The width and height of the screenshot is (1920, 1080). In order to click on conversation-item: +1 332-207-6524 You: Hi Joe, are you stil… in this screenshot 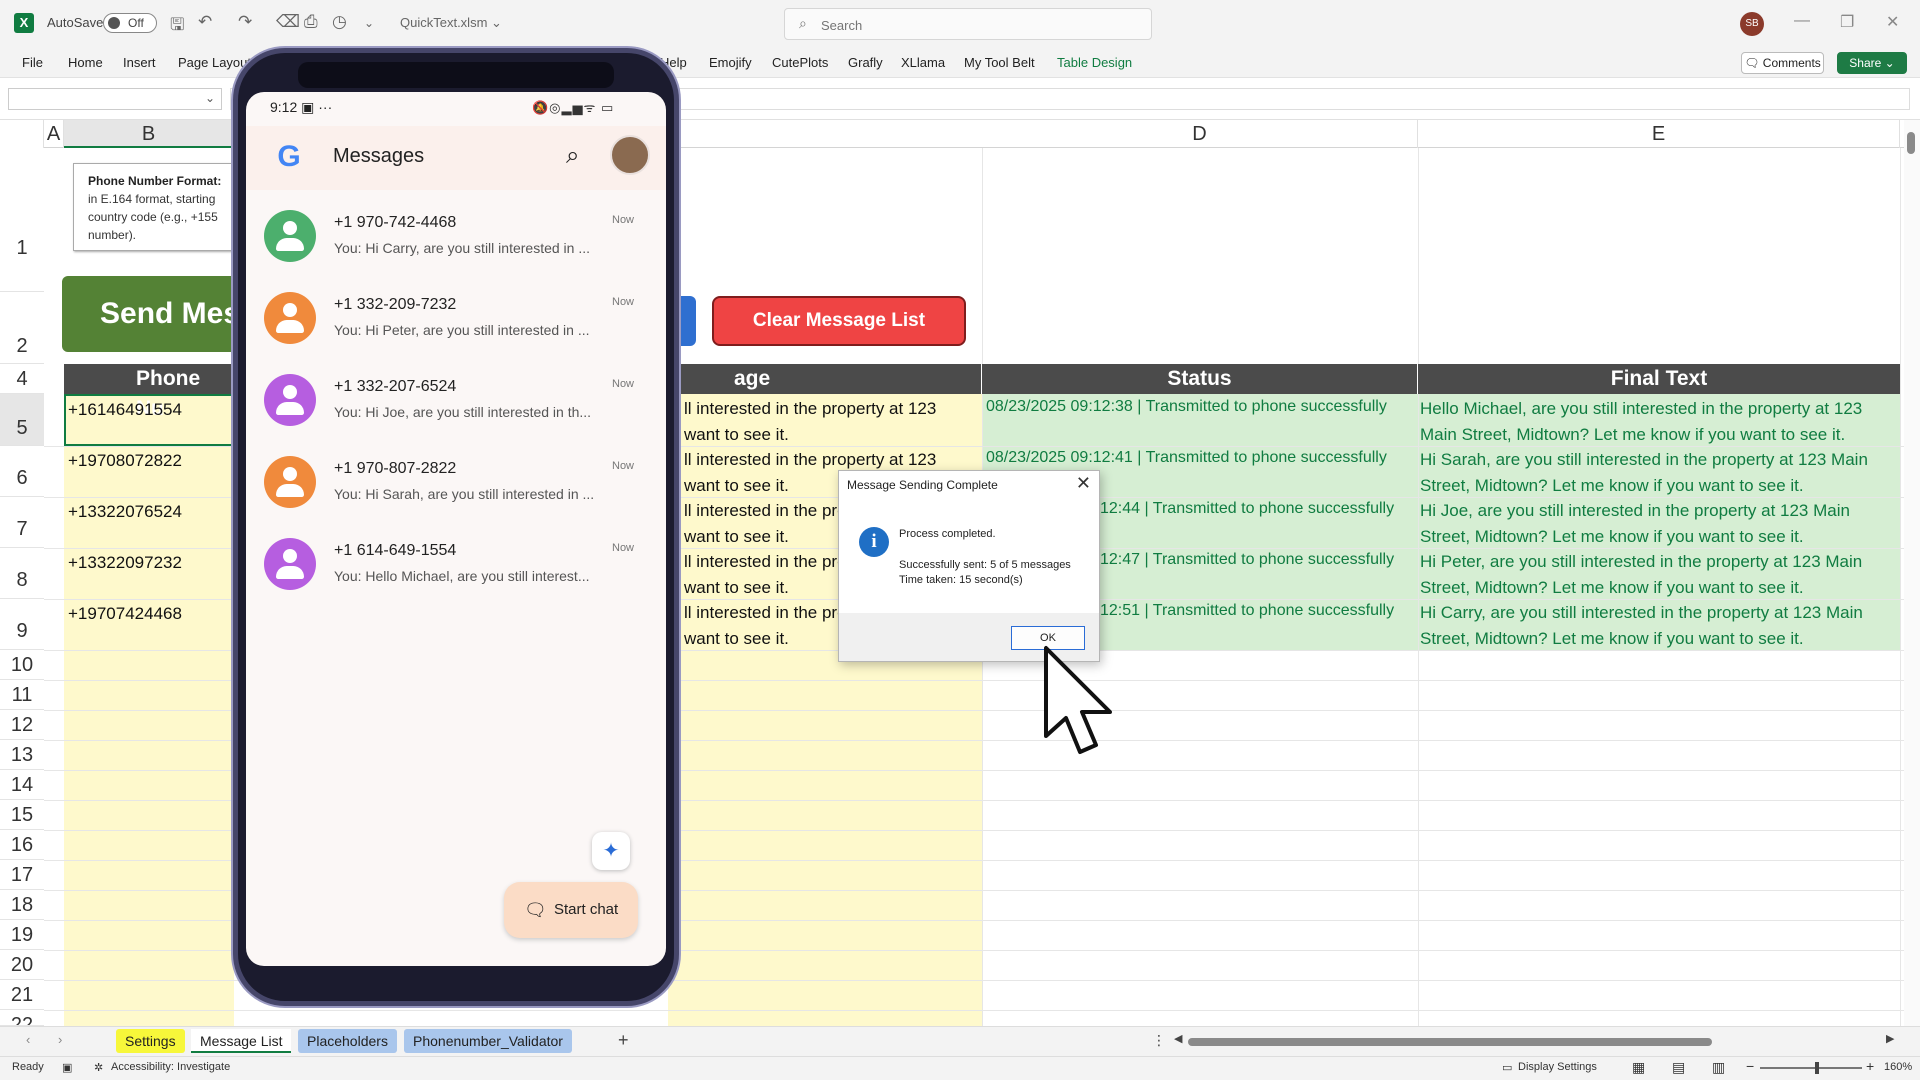, I will do `click(456, 403)`.